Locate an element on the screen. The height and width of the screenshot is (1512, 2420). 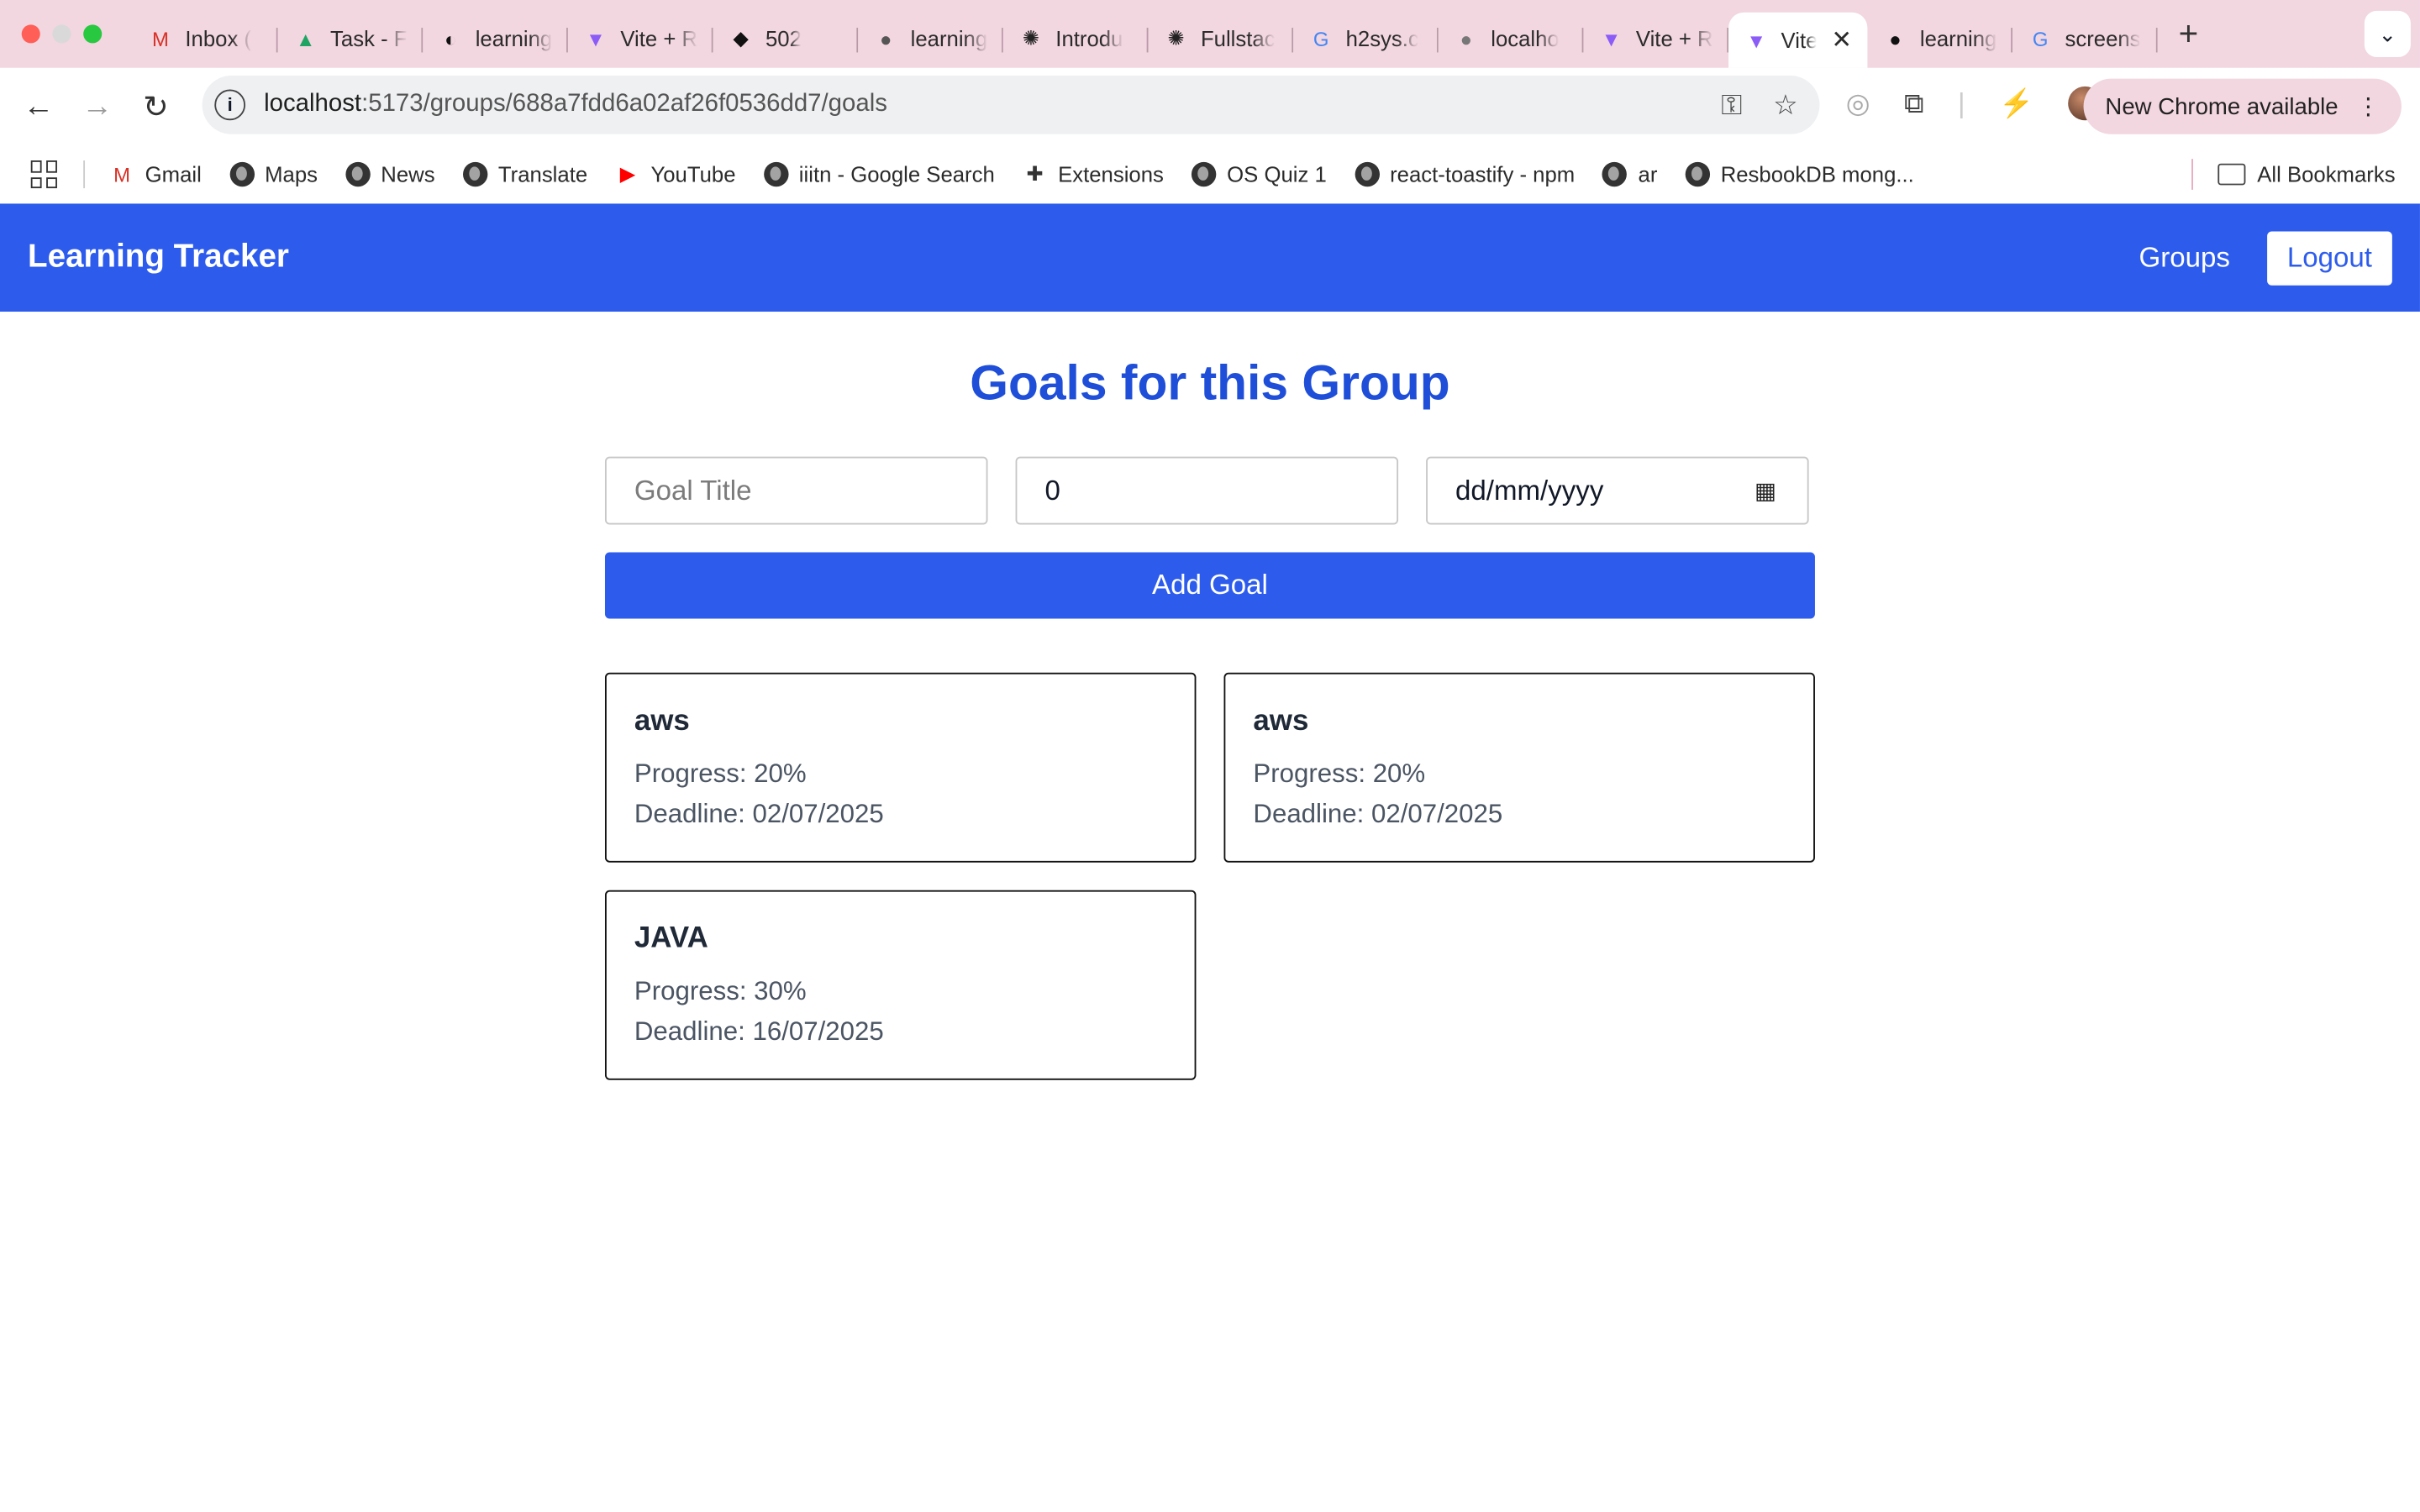
add-goal-form: Goal Title 0 dd/mm/yyyy ▦ is located at coordinates (1209, 490).